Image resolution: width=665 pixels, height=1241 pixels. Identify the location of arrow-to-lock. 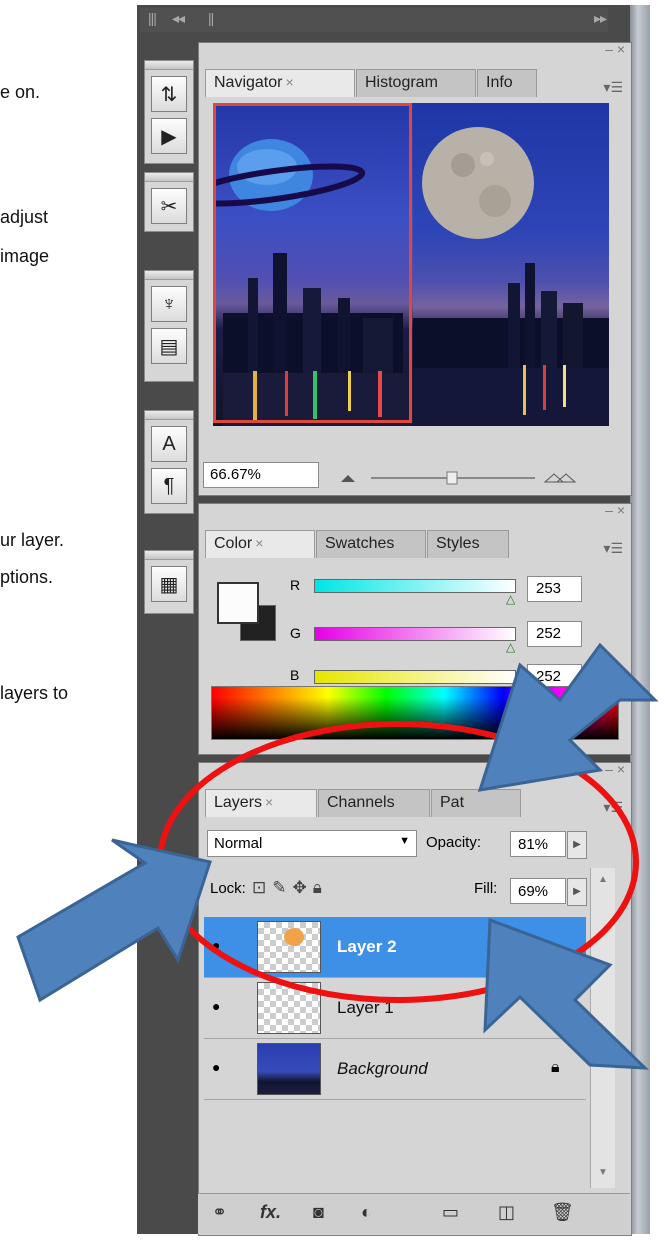
(114, 920).